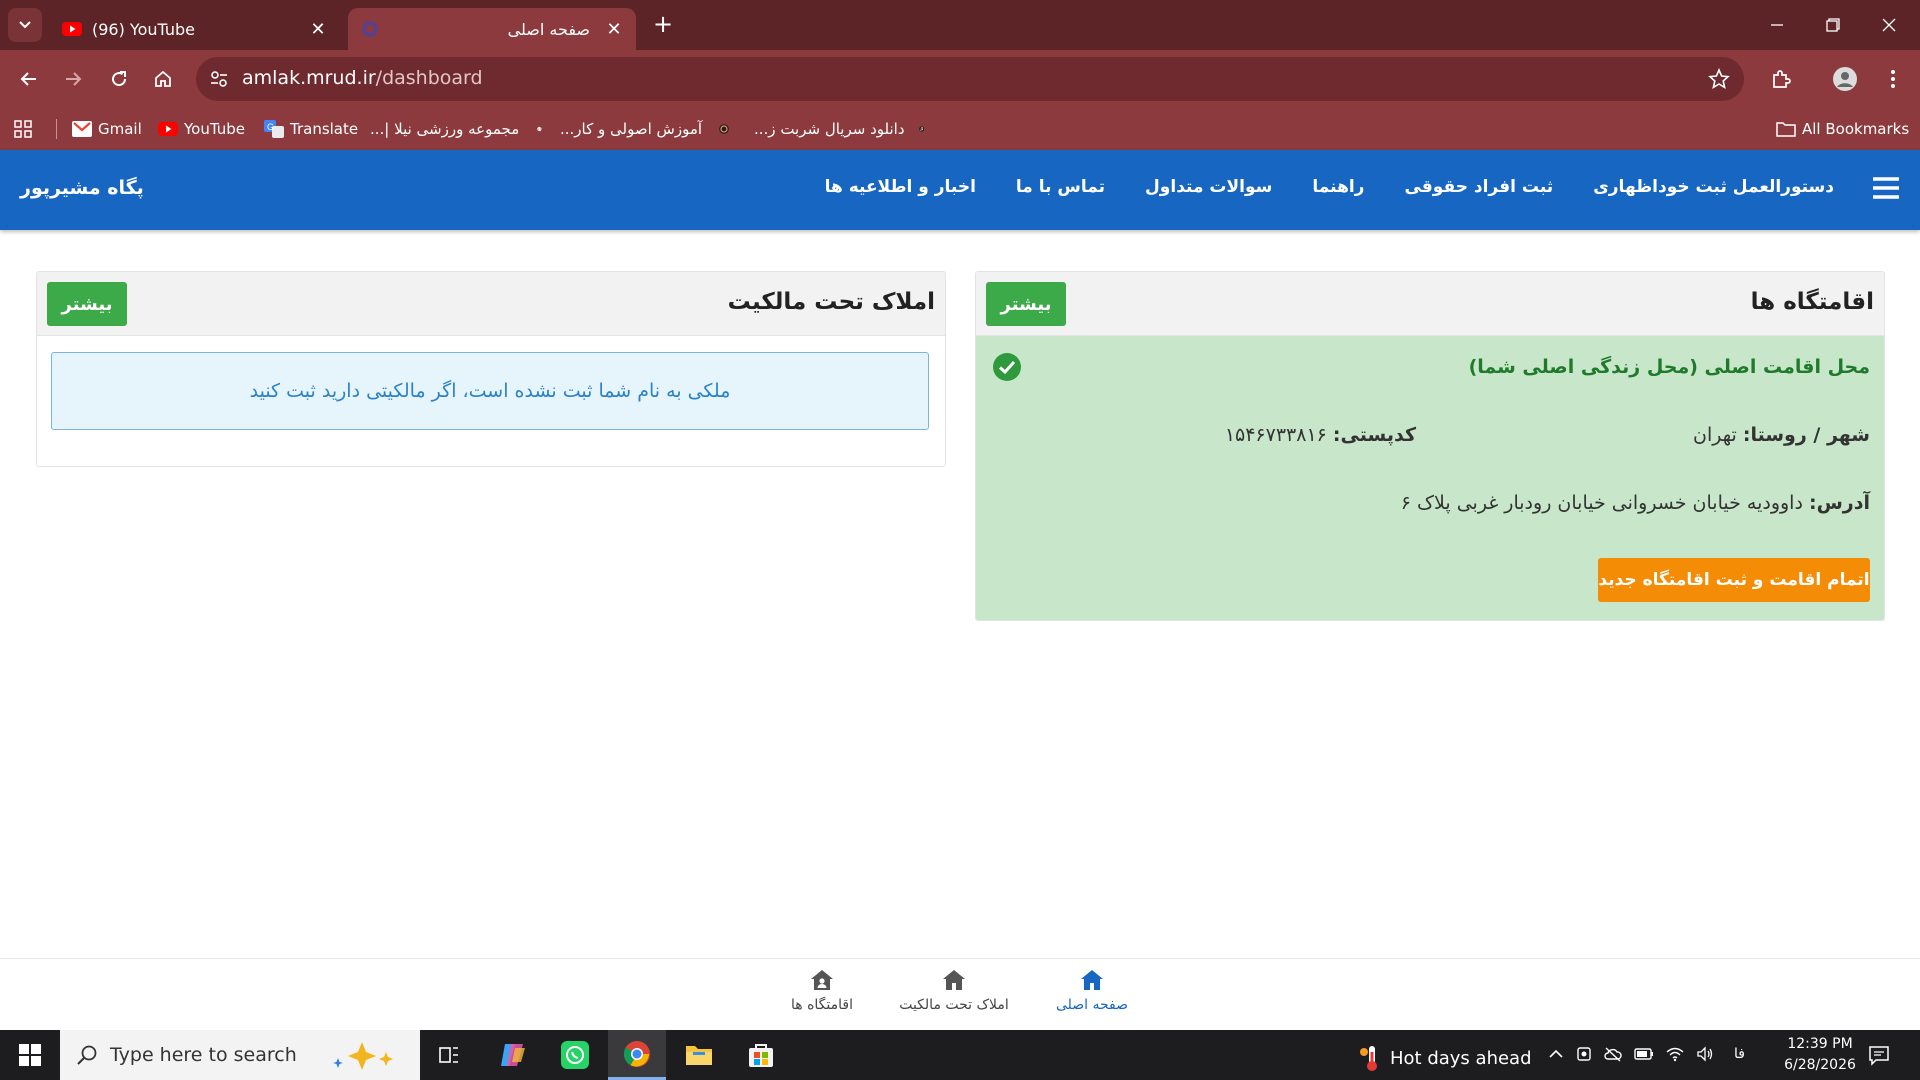 Image resolution: width=1920 pixels, height=1080 pixels. I want to click on user-name: پگاه مشیرپور, so click(82, 188).